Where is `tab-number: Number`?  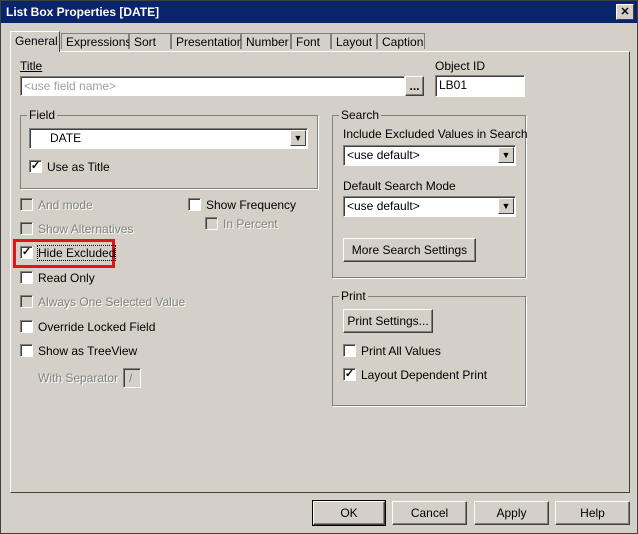 tab-number: Number is located at coordinates (266, 41).